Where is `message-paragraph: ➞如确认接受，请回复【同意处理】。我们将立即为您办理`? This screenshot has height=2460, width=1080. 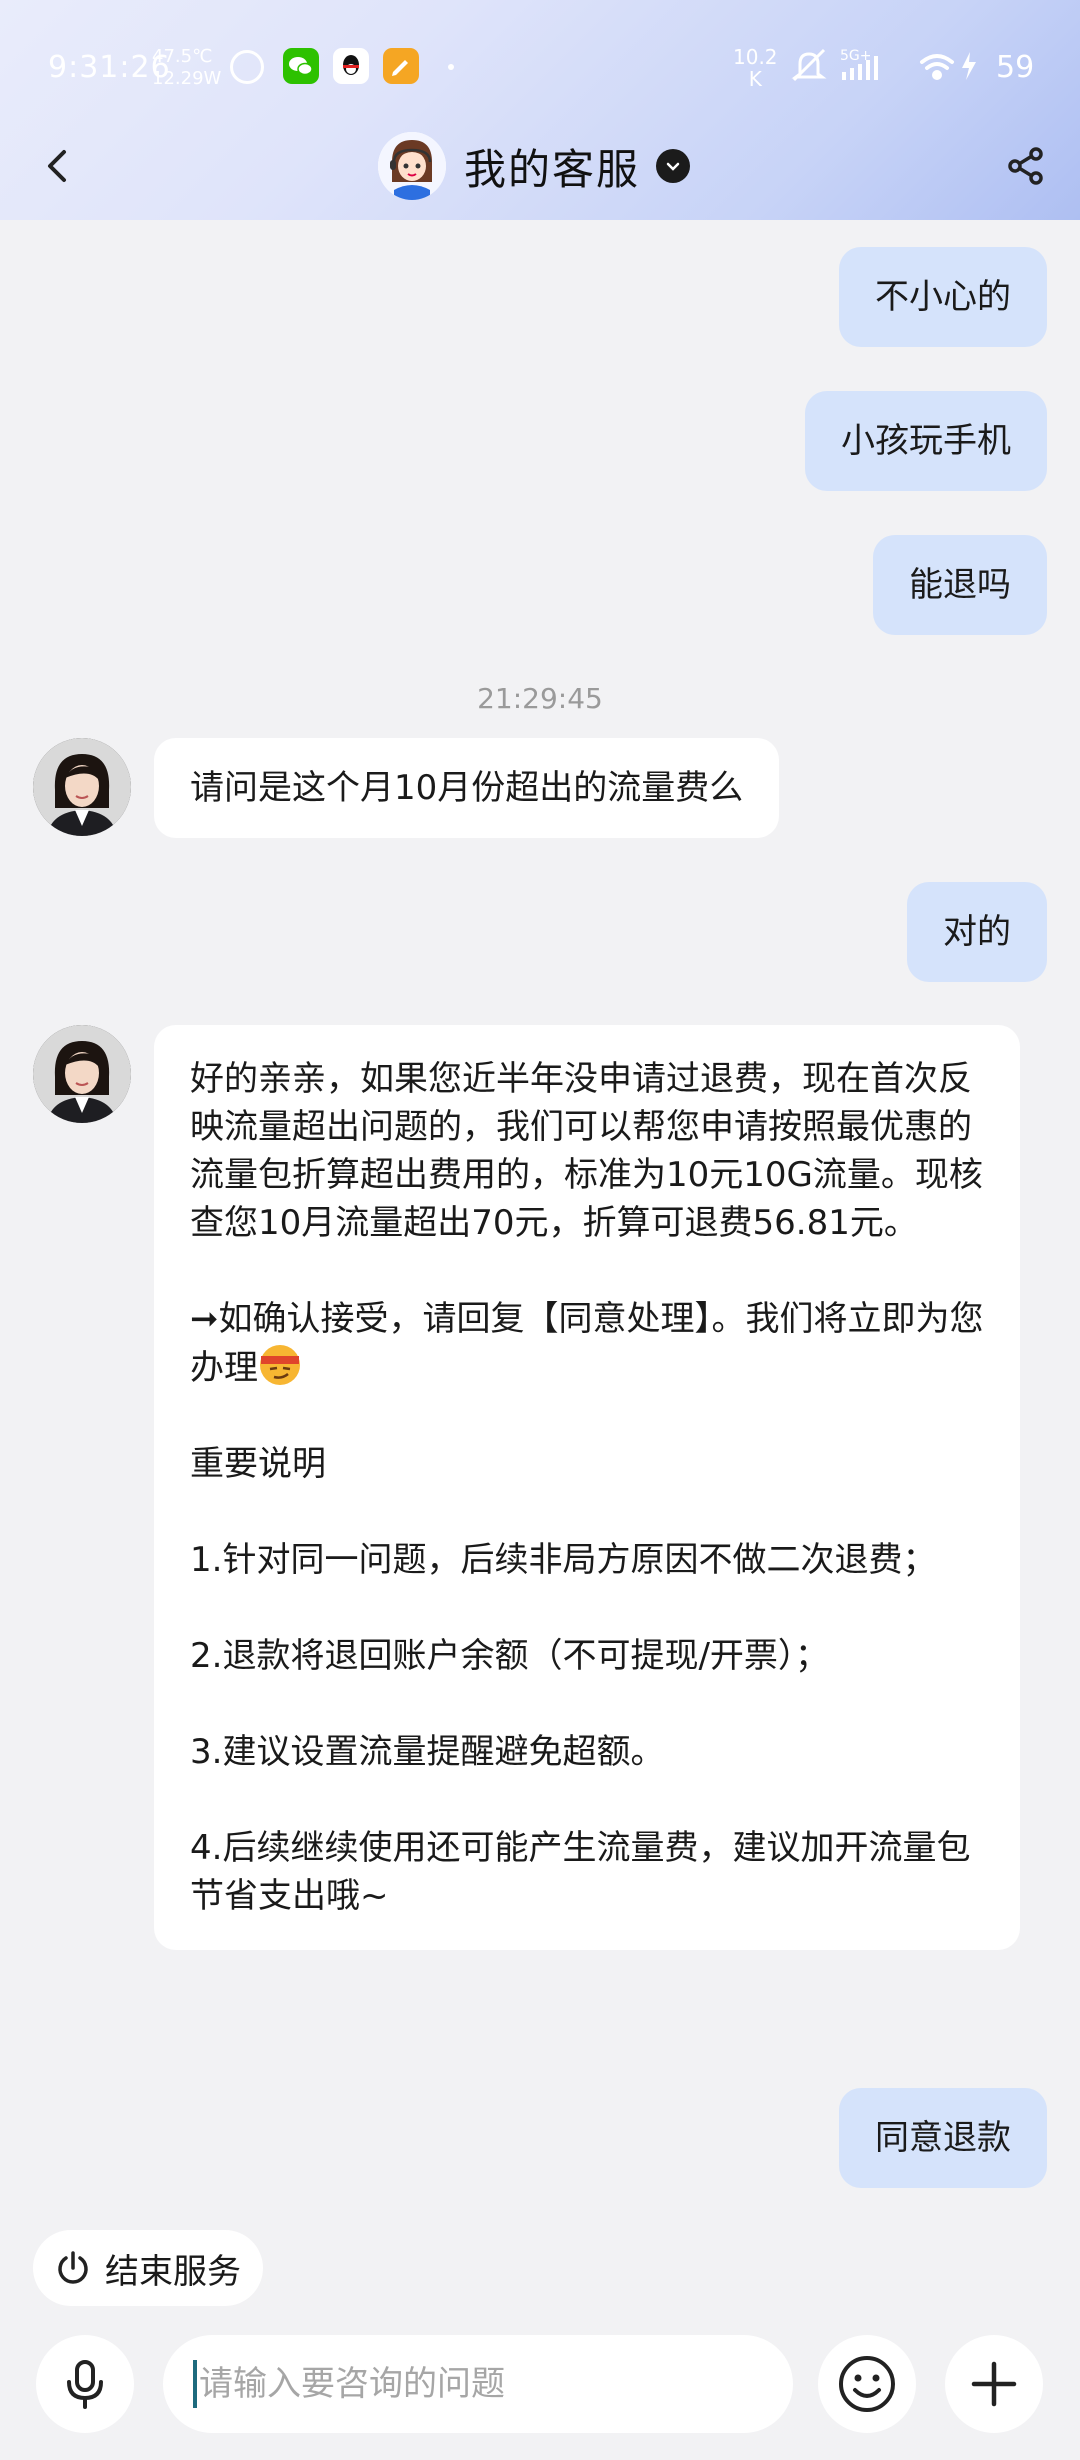 message-paragraph: ➞如确认接受，请回复【同意处理】。我们将立即为您办理 is located at coordinates (587, 1343).